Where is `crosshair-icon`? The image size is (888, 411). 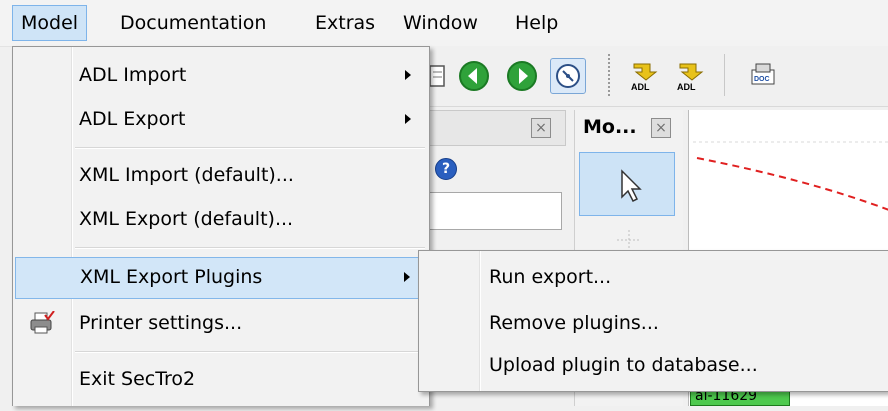 crosshair-icon is located at coordinates (629, 240).